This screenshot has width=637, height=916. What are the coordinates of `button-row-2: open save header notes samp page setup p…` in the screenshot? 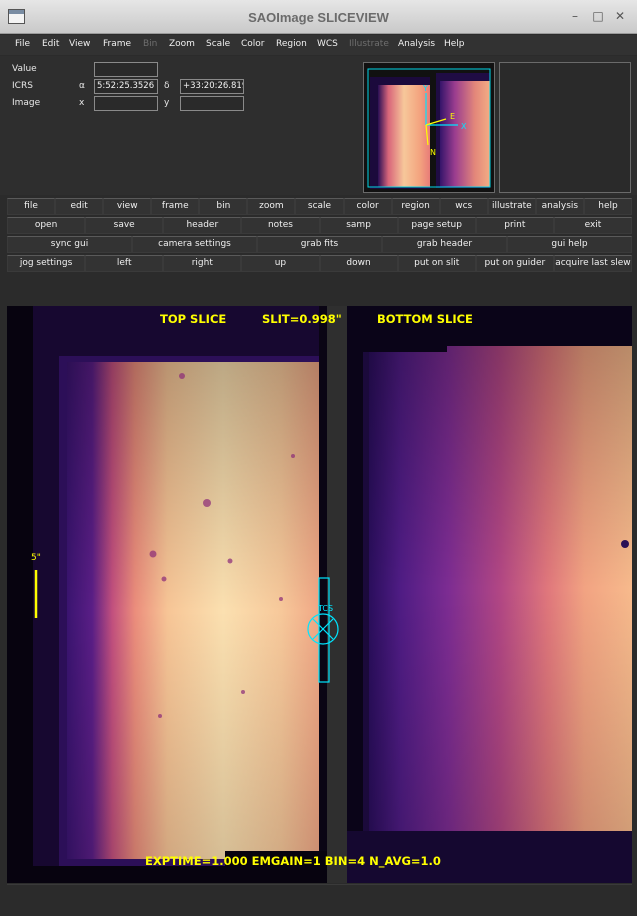 It's located at (319, 225).